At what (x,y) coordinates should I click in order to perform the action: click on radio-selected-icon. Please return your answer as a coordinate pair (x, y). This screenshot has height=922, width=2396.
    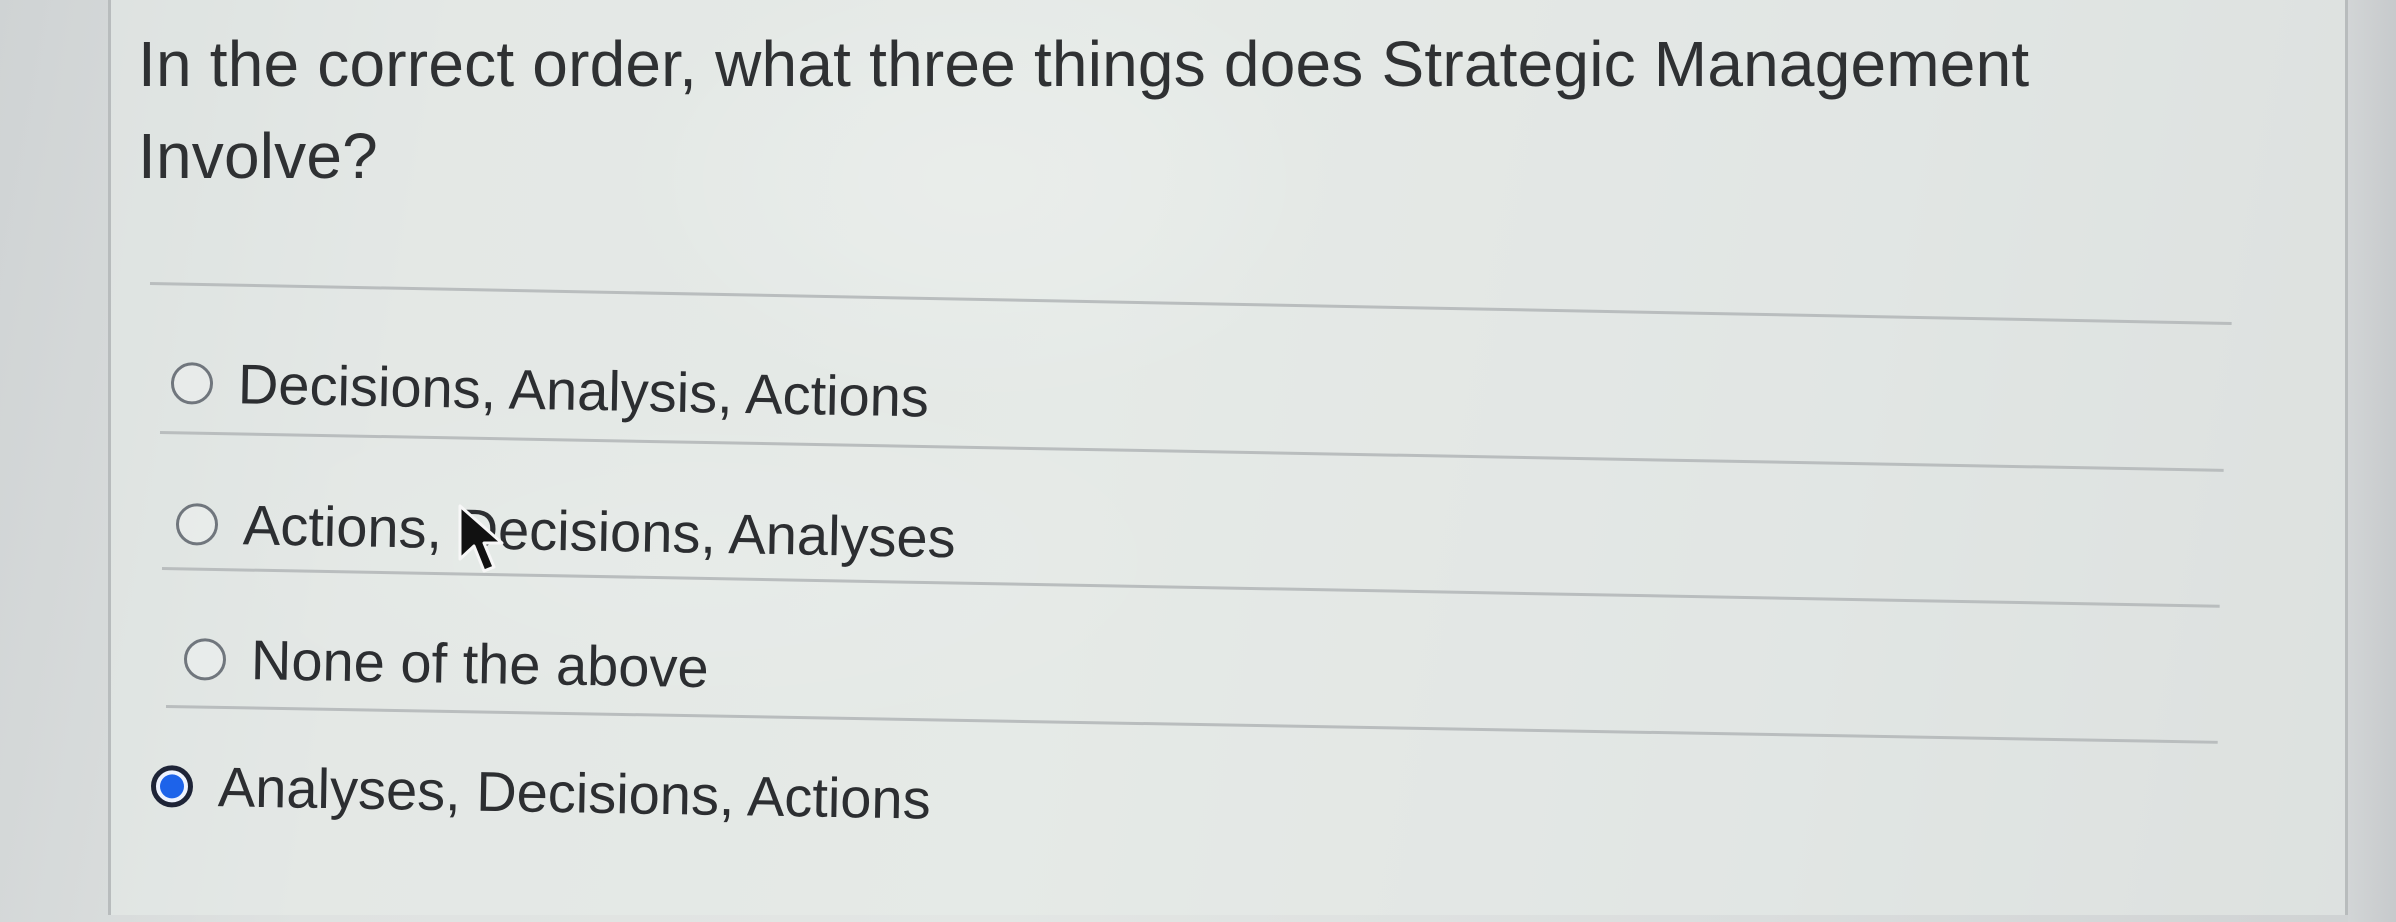
    Looking at the image, I should click on (172, 786).